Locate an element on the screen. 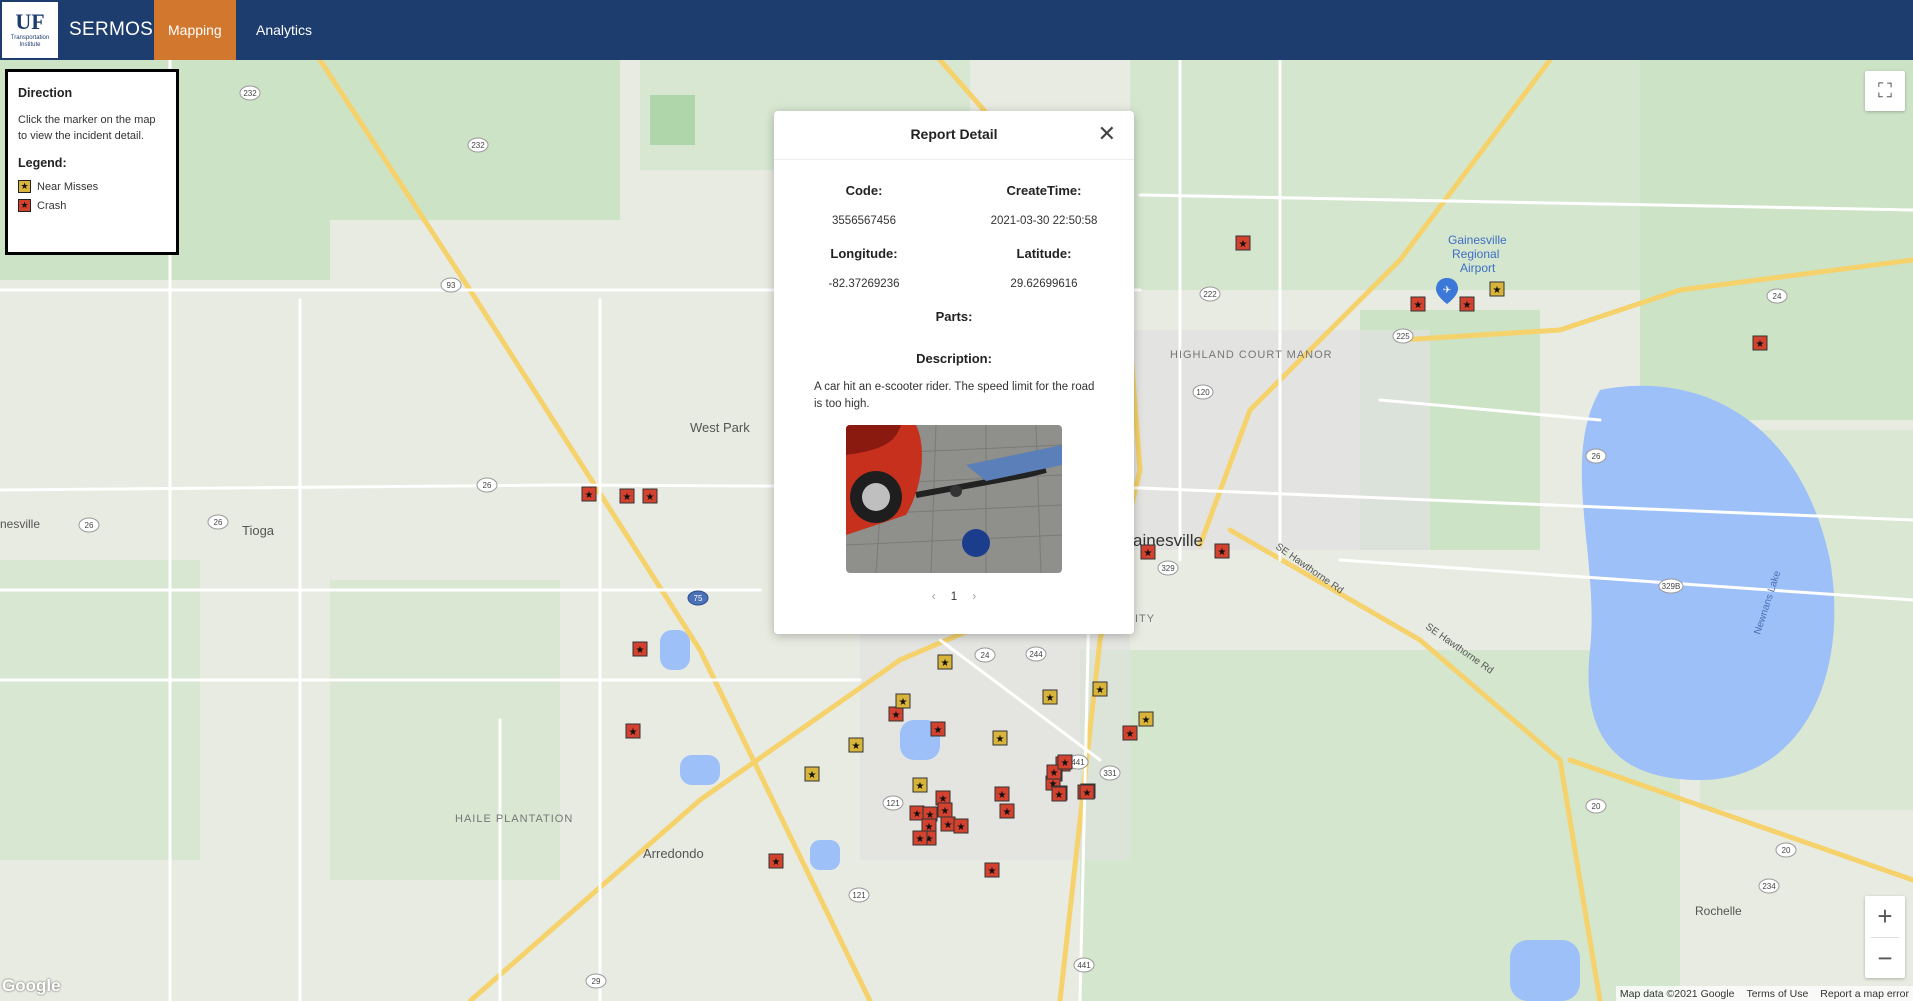  shield-label: 225 is located at coordinates (1403, 336).